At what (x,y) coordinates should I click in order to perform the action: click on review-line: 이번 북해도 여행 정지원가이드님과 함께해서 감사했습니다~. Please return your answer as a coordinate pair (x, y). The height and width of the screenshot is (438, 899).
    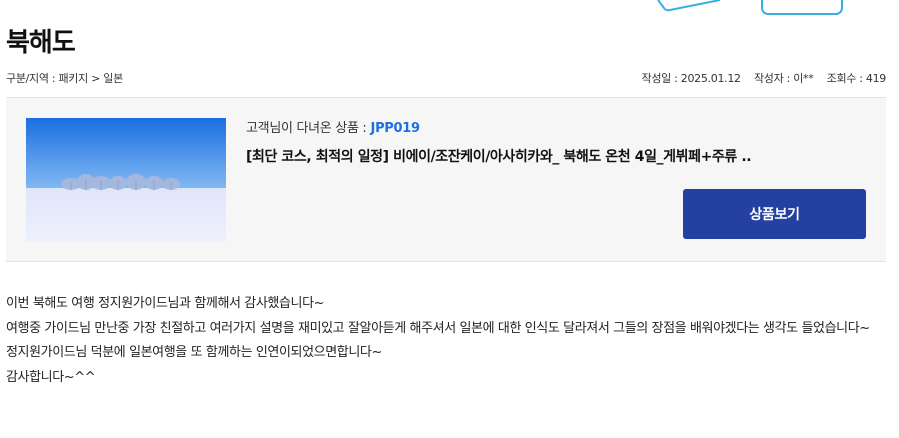
    Looking at the image, I should click on (165, 303).